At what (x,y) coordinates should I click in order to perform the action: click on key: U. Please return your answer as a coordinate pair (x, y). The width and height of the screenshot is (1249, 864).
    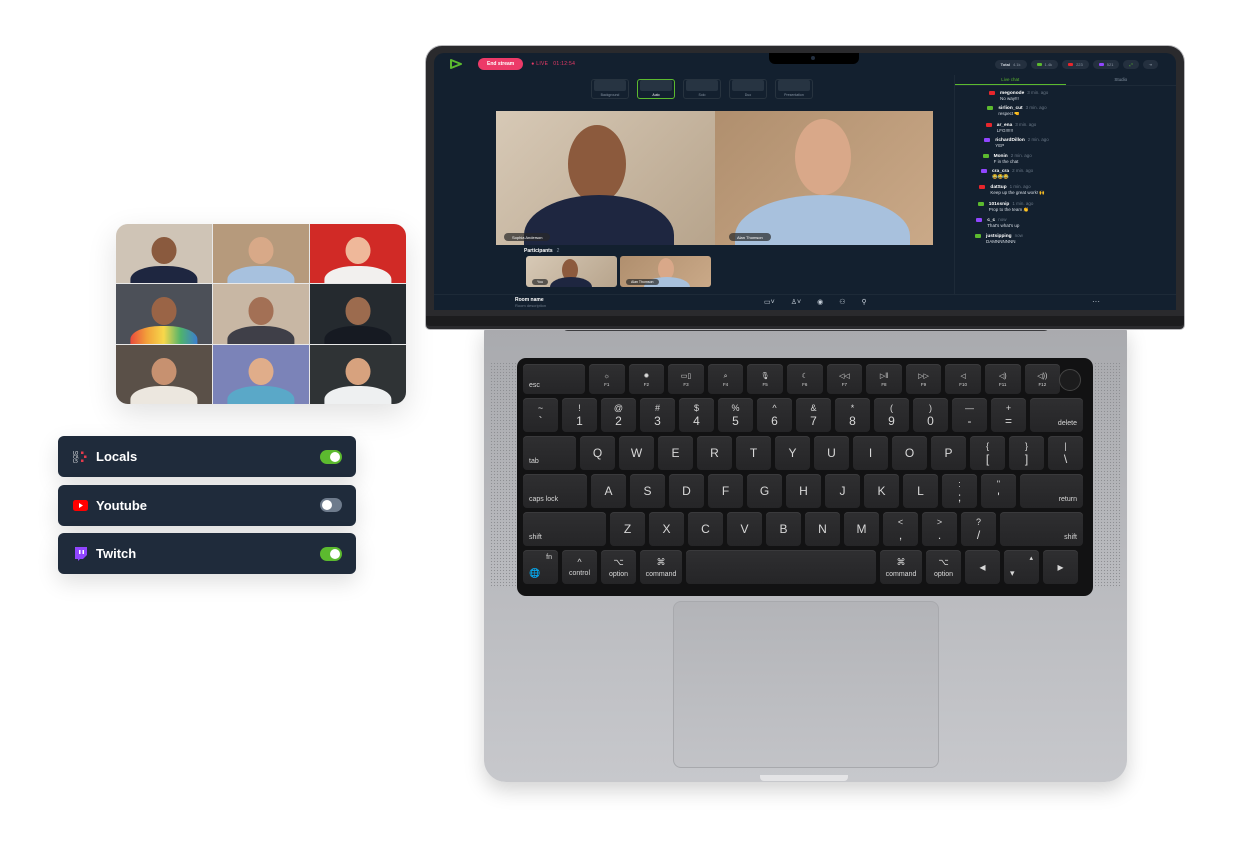
    Looking at the image, I should click on (831, 453).